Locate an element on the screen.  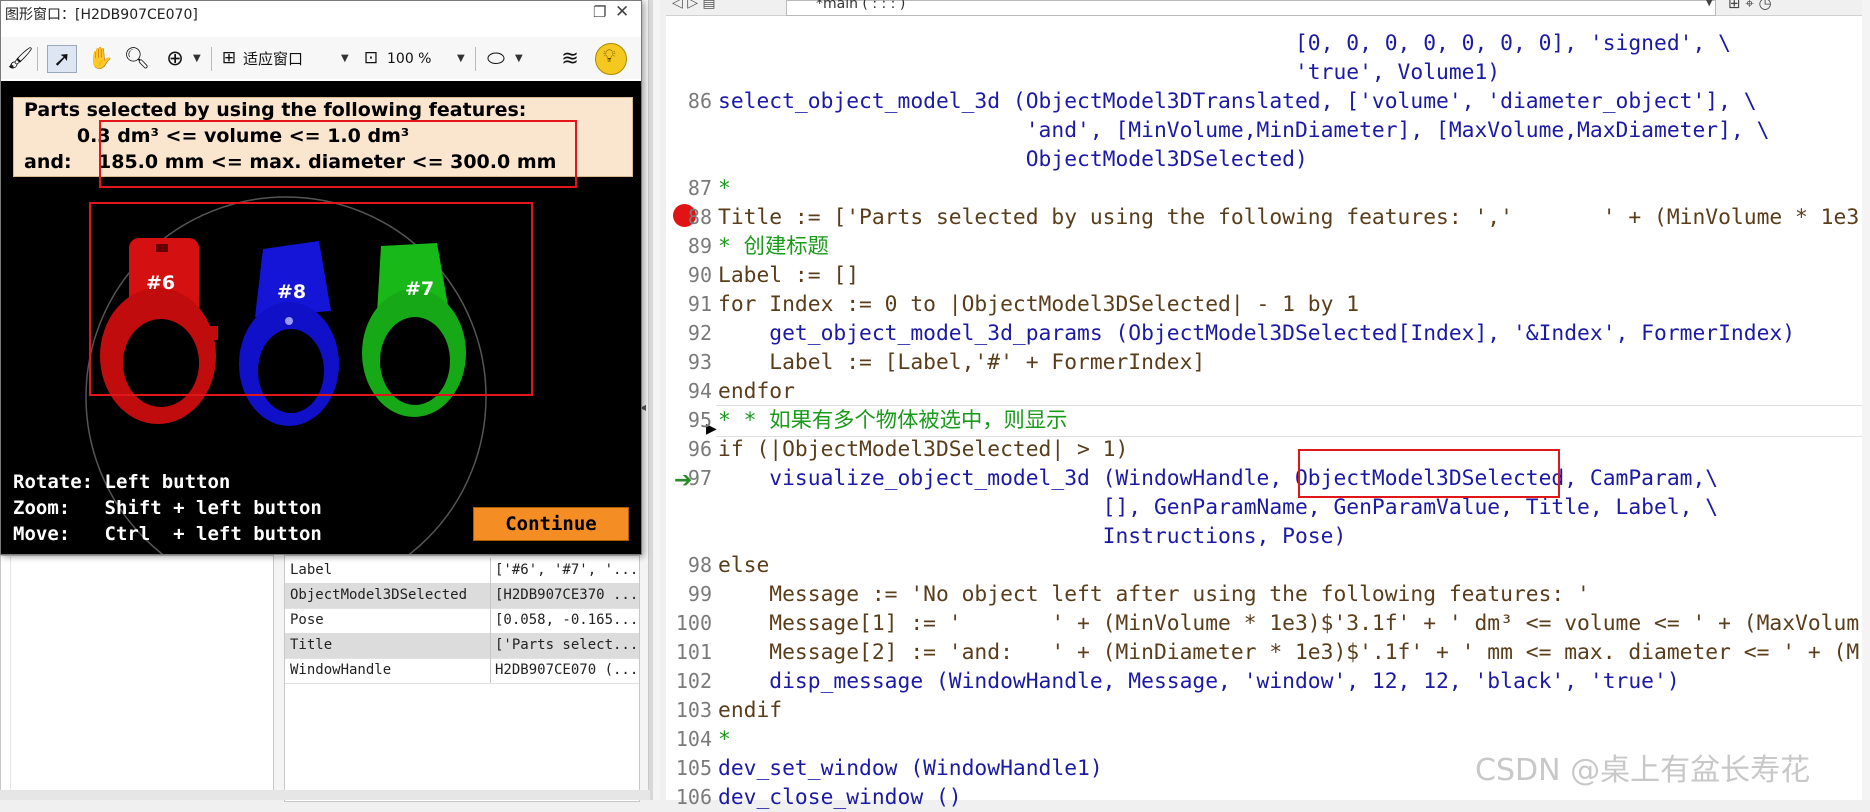
code-line: dev_close_window () is located at coordinates (840, 797).